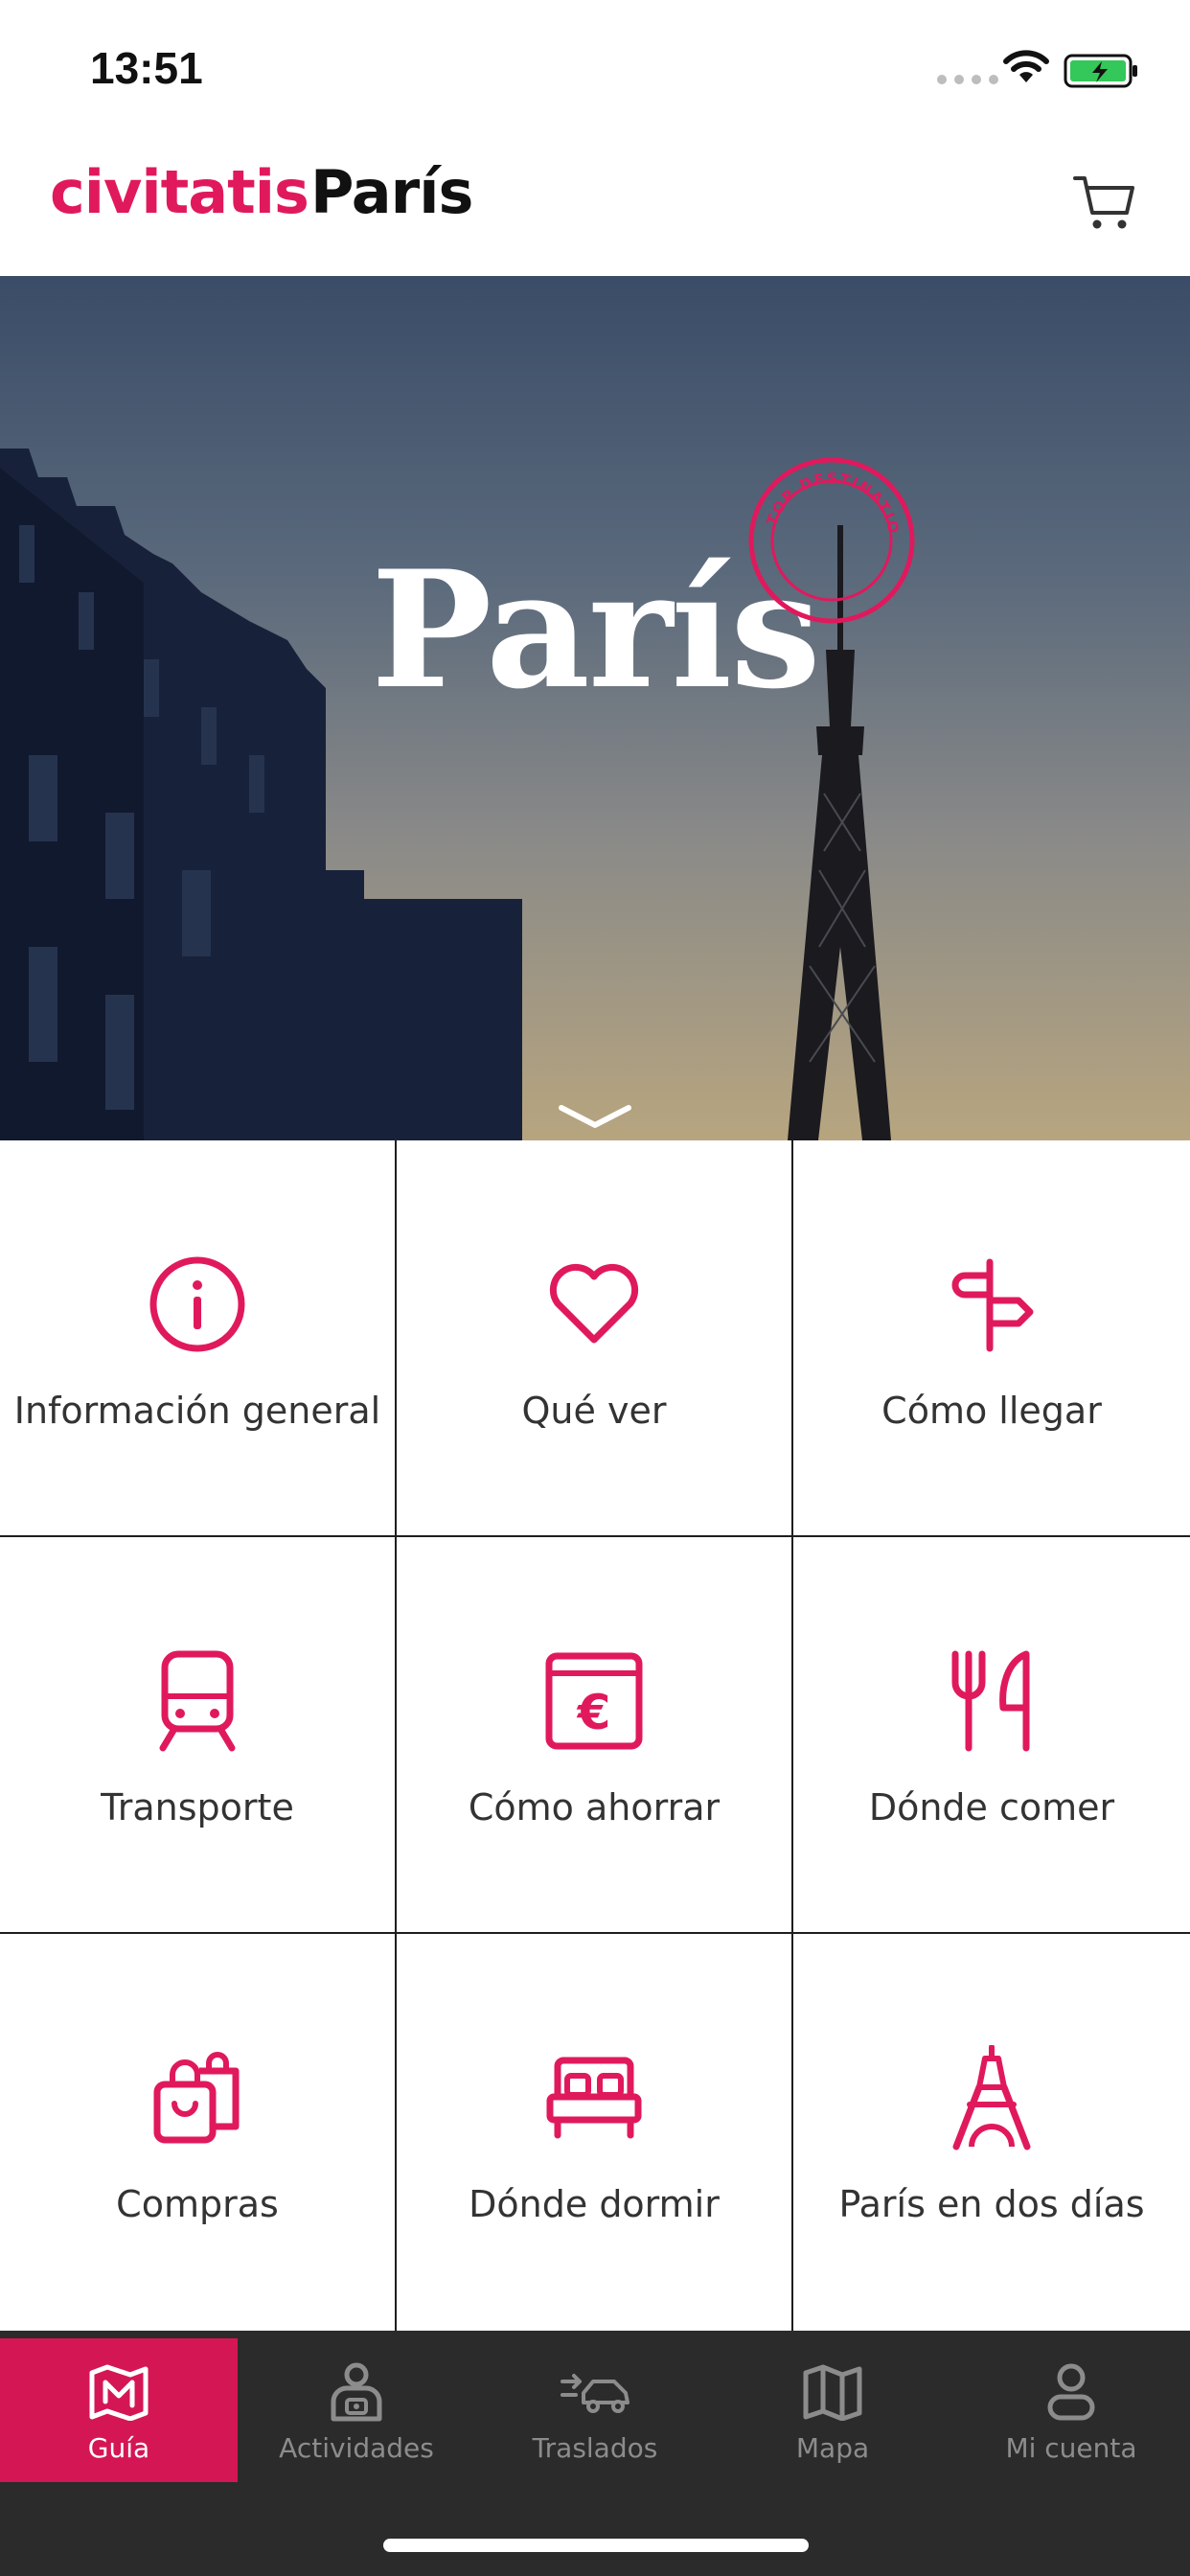  What do you see at coordinates (594, 1807) in the screenshot?
I see `grid-item-label: Cómo ahorrar` at bounding box center [594, 1807].